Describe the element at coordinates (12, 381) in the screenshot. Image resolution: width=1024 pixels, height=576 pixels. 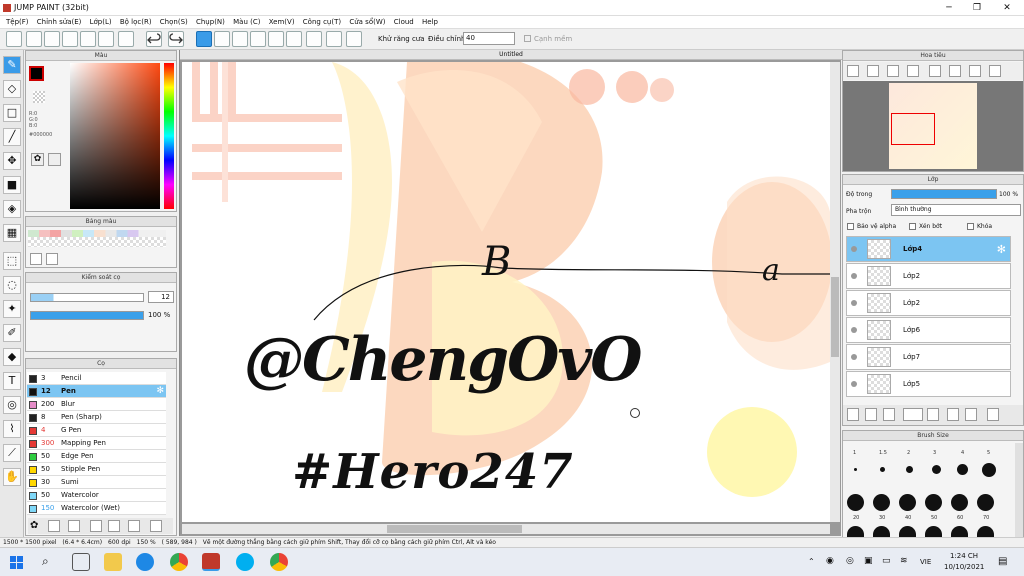
I see `text-tool-icon: T` at that location.